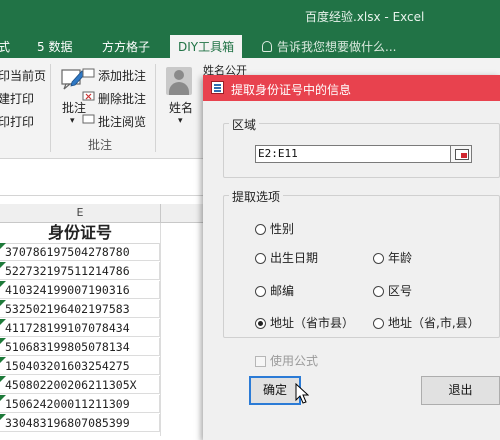 The image size is (500, 440). What do you see at coordinates (80, 385) in the screenshot?
I see `table-row: 450802200206211305X` at bounding box center [80, 385].